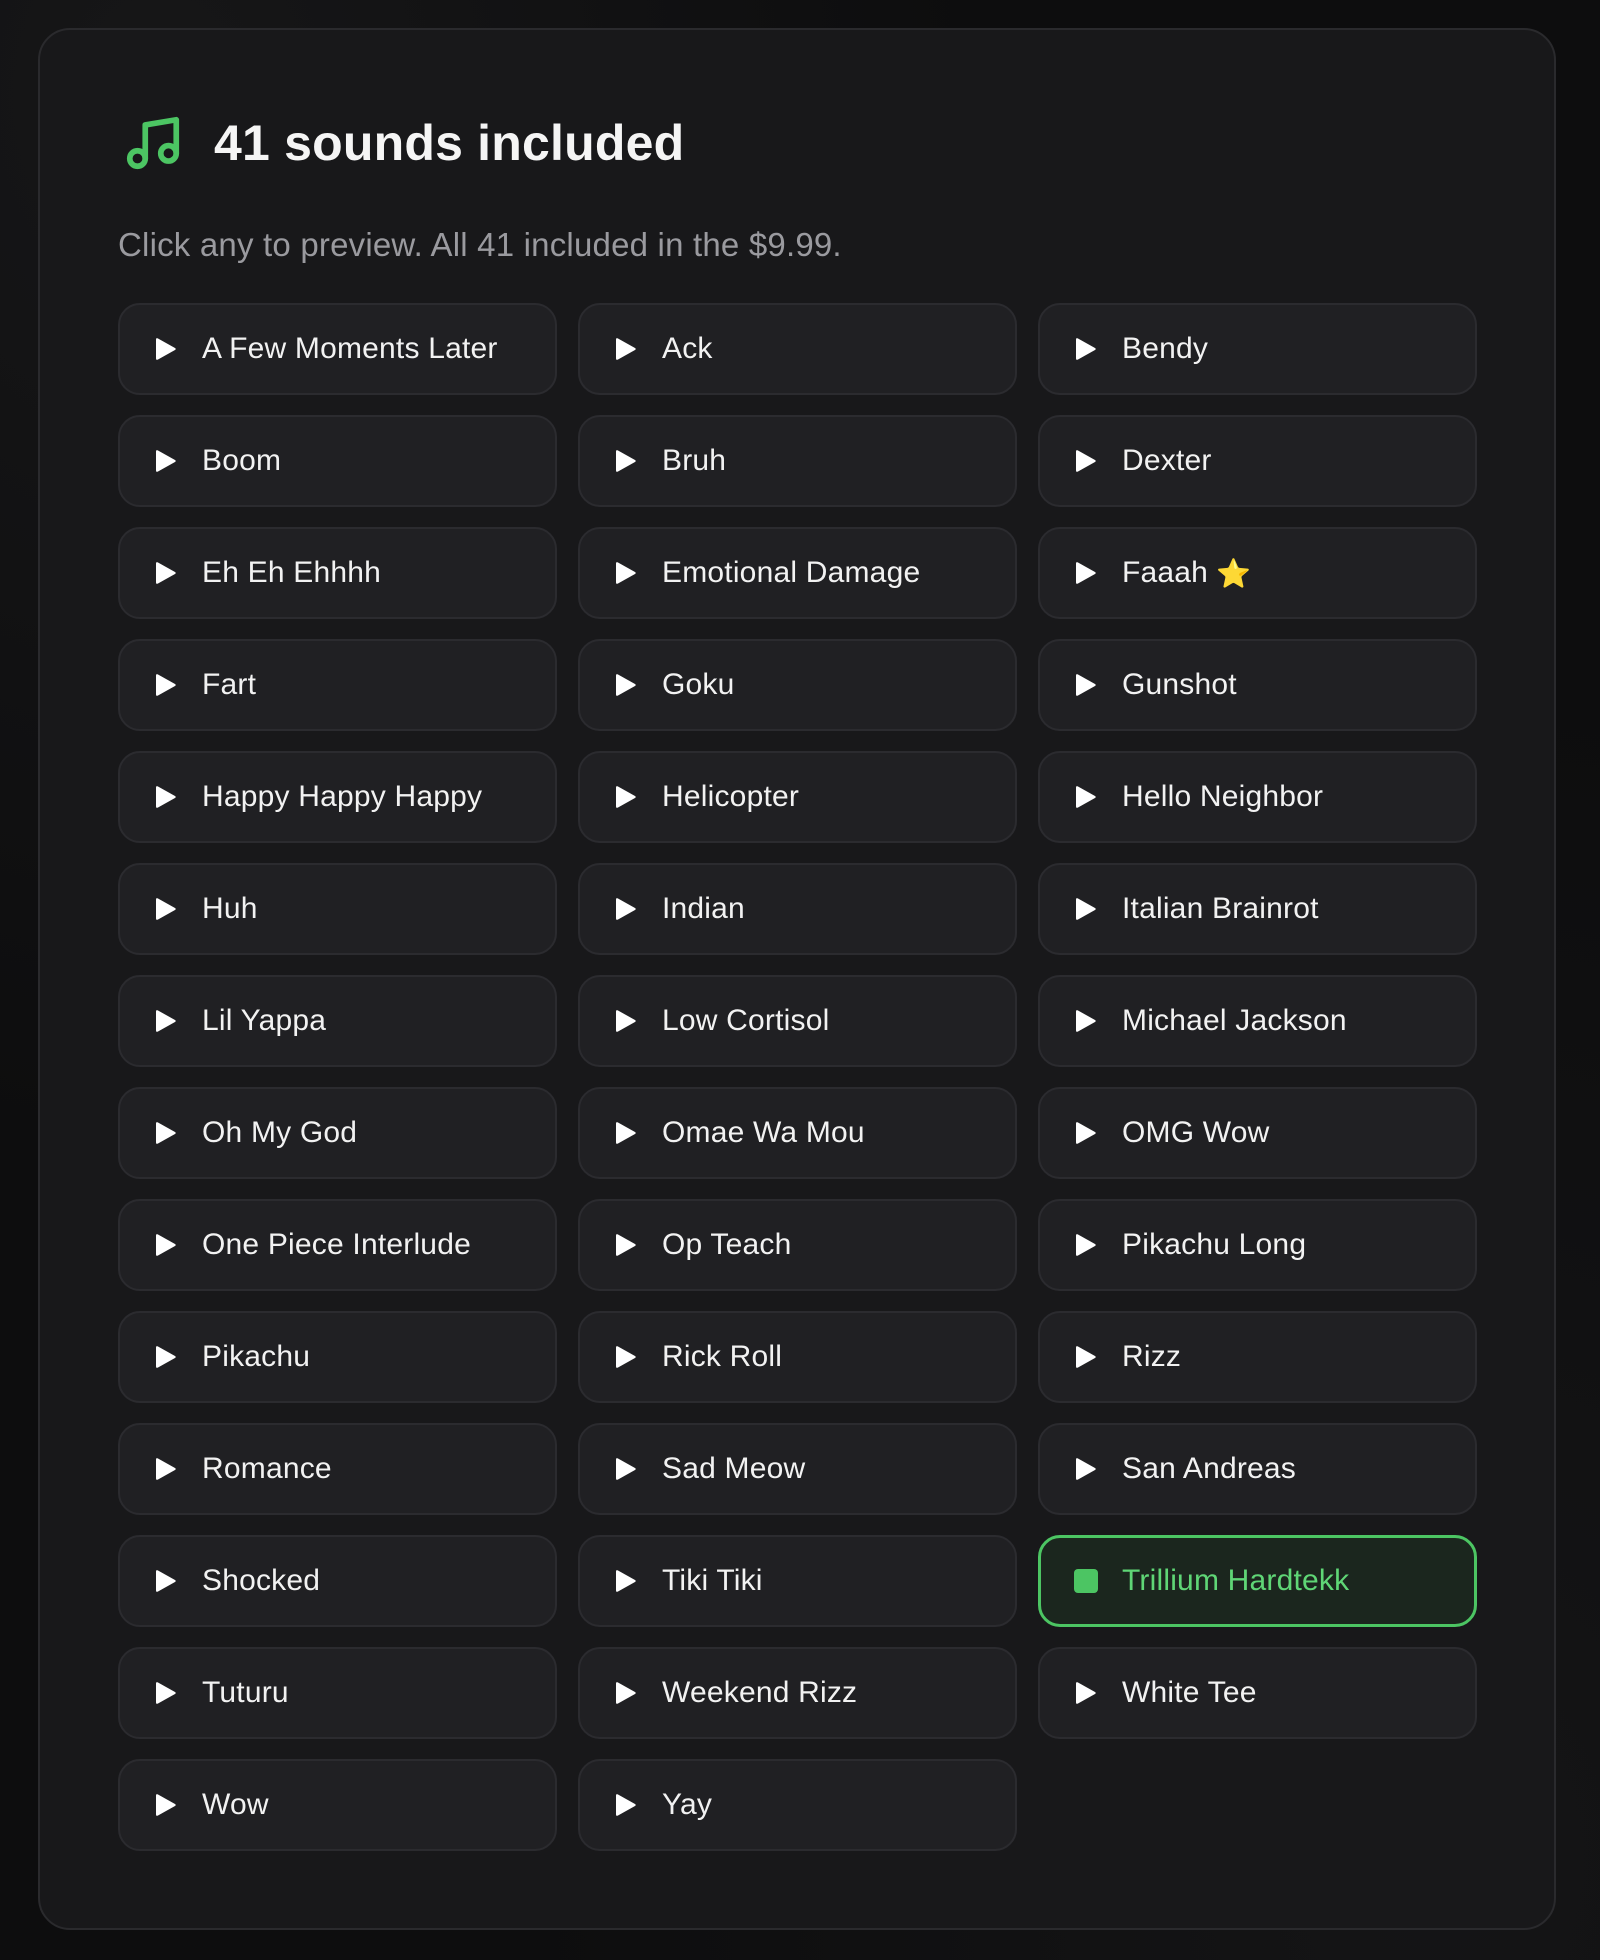 This screenshot has width=1600, height=1960. I want to click on sound-button-huh: Huh, so click(337, 909).